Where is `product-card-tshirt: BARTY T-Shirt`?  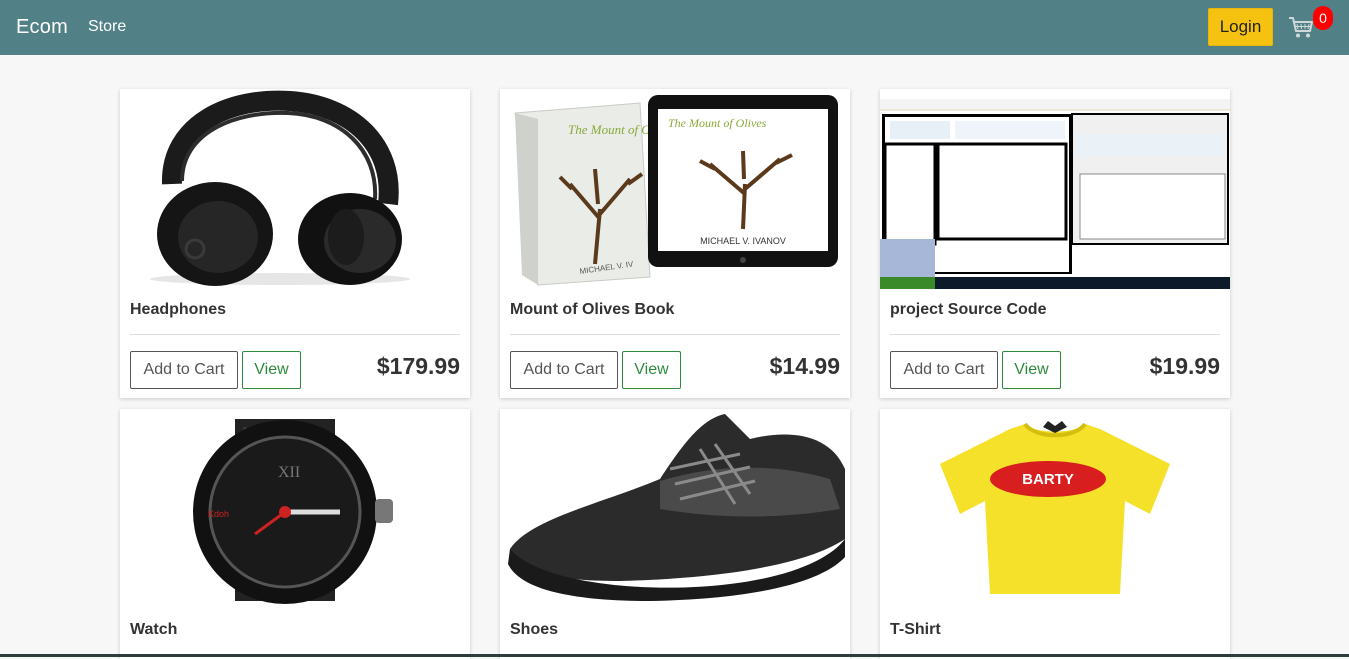
product-card-tshirt: BARTY T-Shirt is located at coordinates (1055, 534).